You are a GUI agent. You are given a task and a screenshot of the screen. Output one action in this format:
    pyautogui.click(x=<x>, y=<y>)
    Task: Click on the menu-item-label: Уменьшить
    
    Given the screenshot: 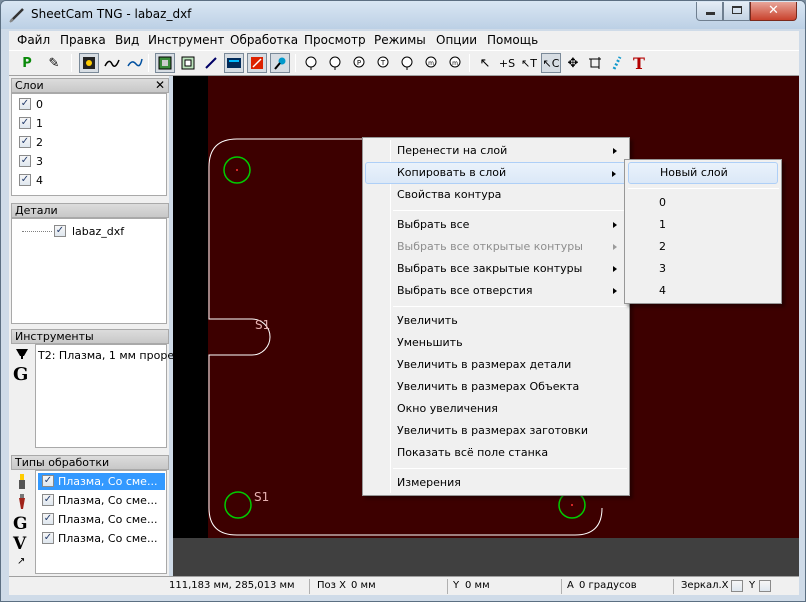 What is the action you would take?
    pyautogui.click(x=430, y=342)
    